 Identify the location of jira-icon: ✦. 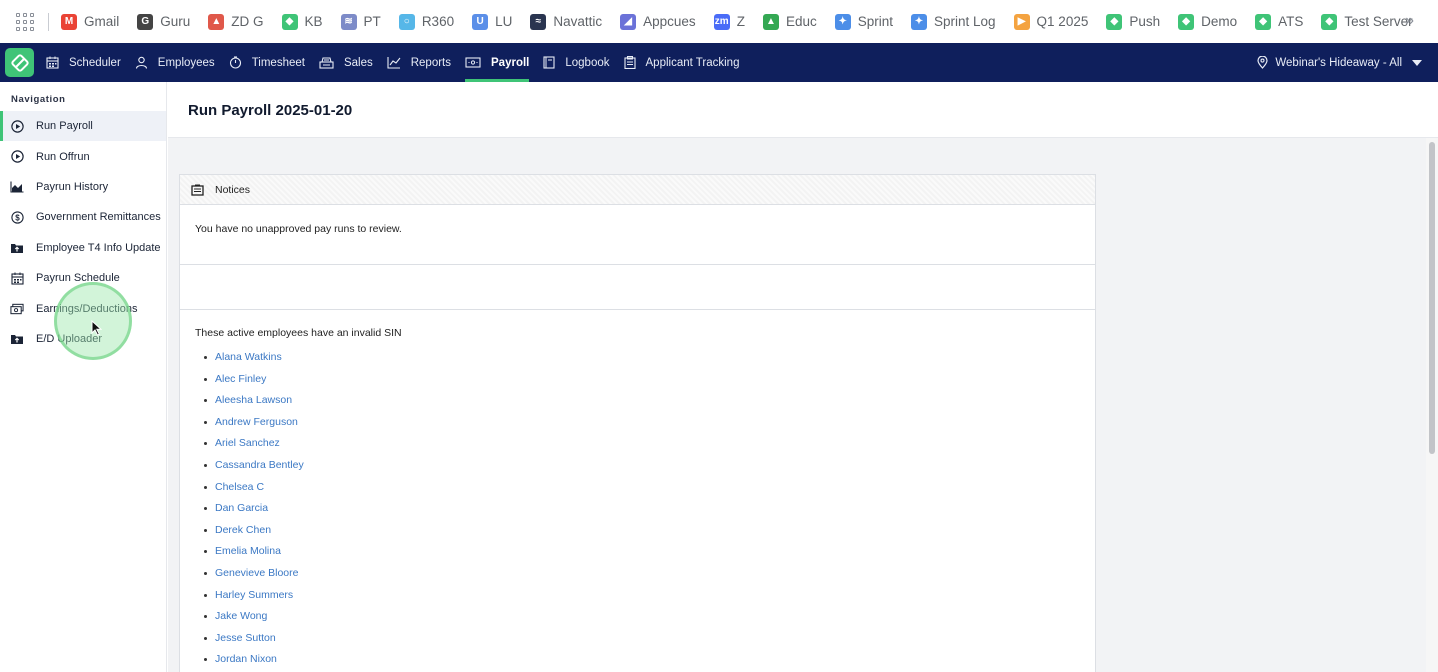
(842, 21).